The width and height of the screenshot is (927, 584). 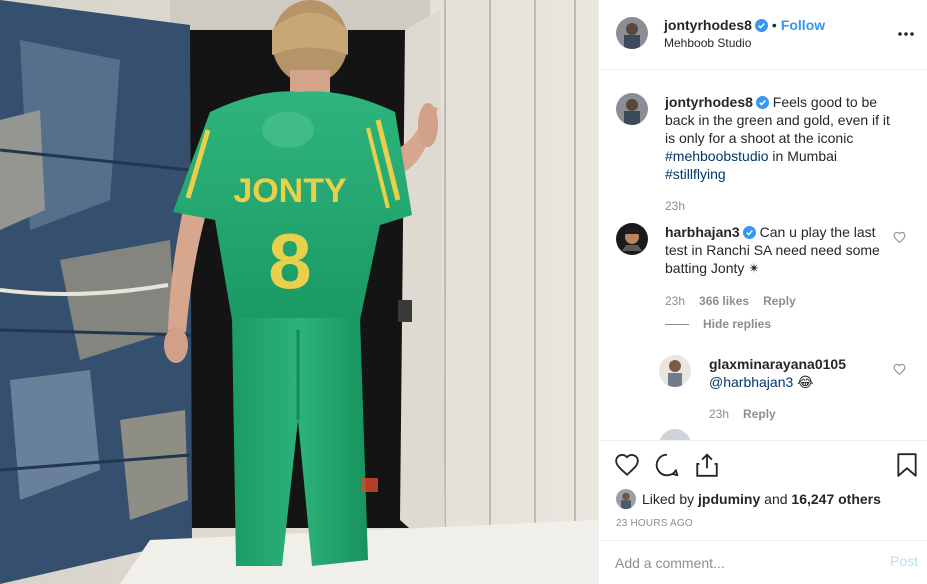 What do you see at coordinates (708, 25) in the screenshot?
I see `author-username: jontyrhodes8` at bounding box center [708, 25].